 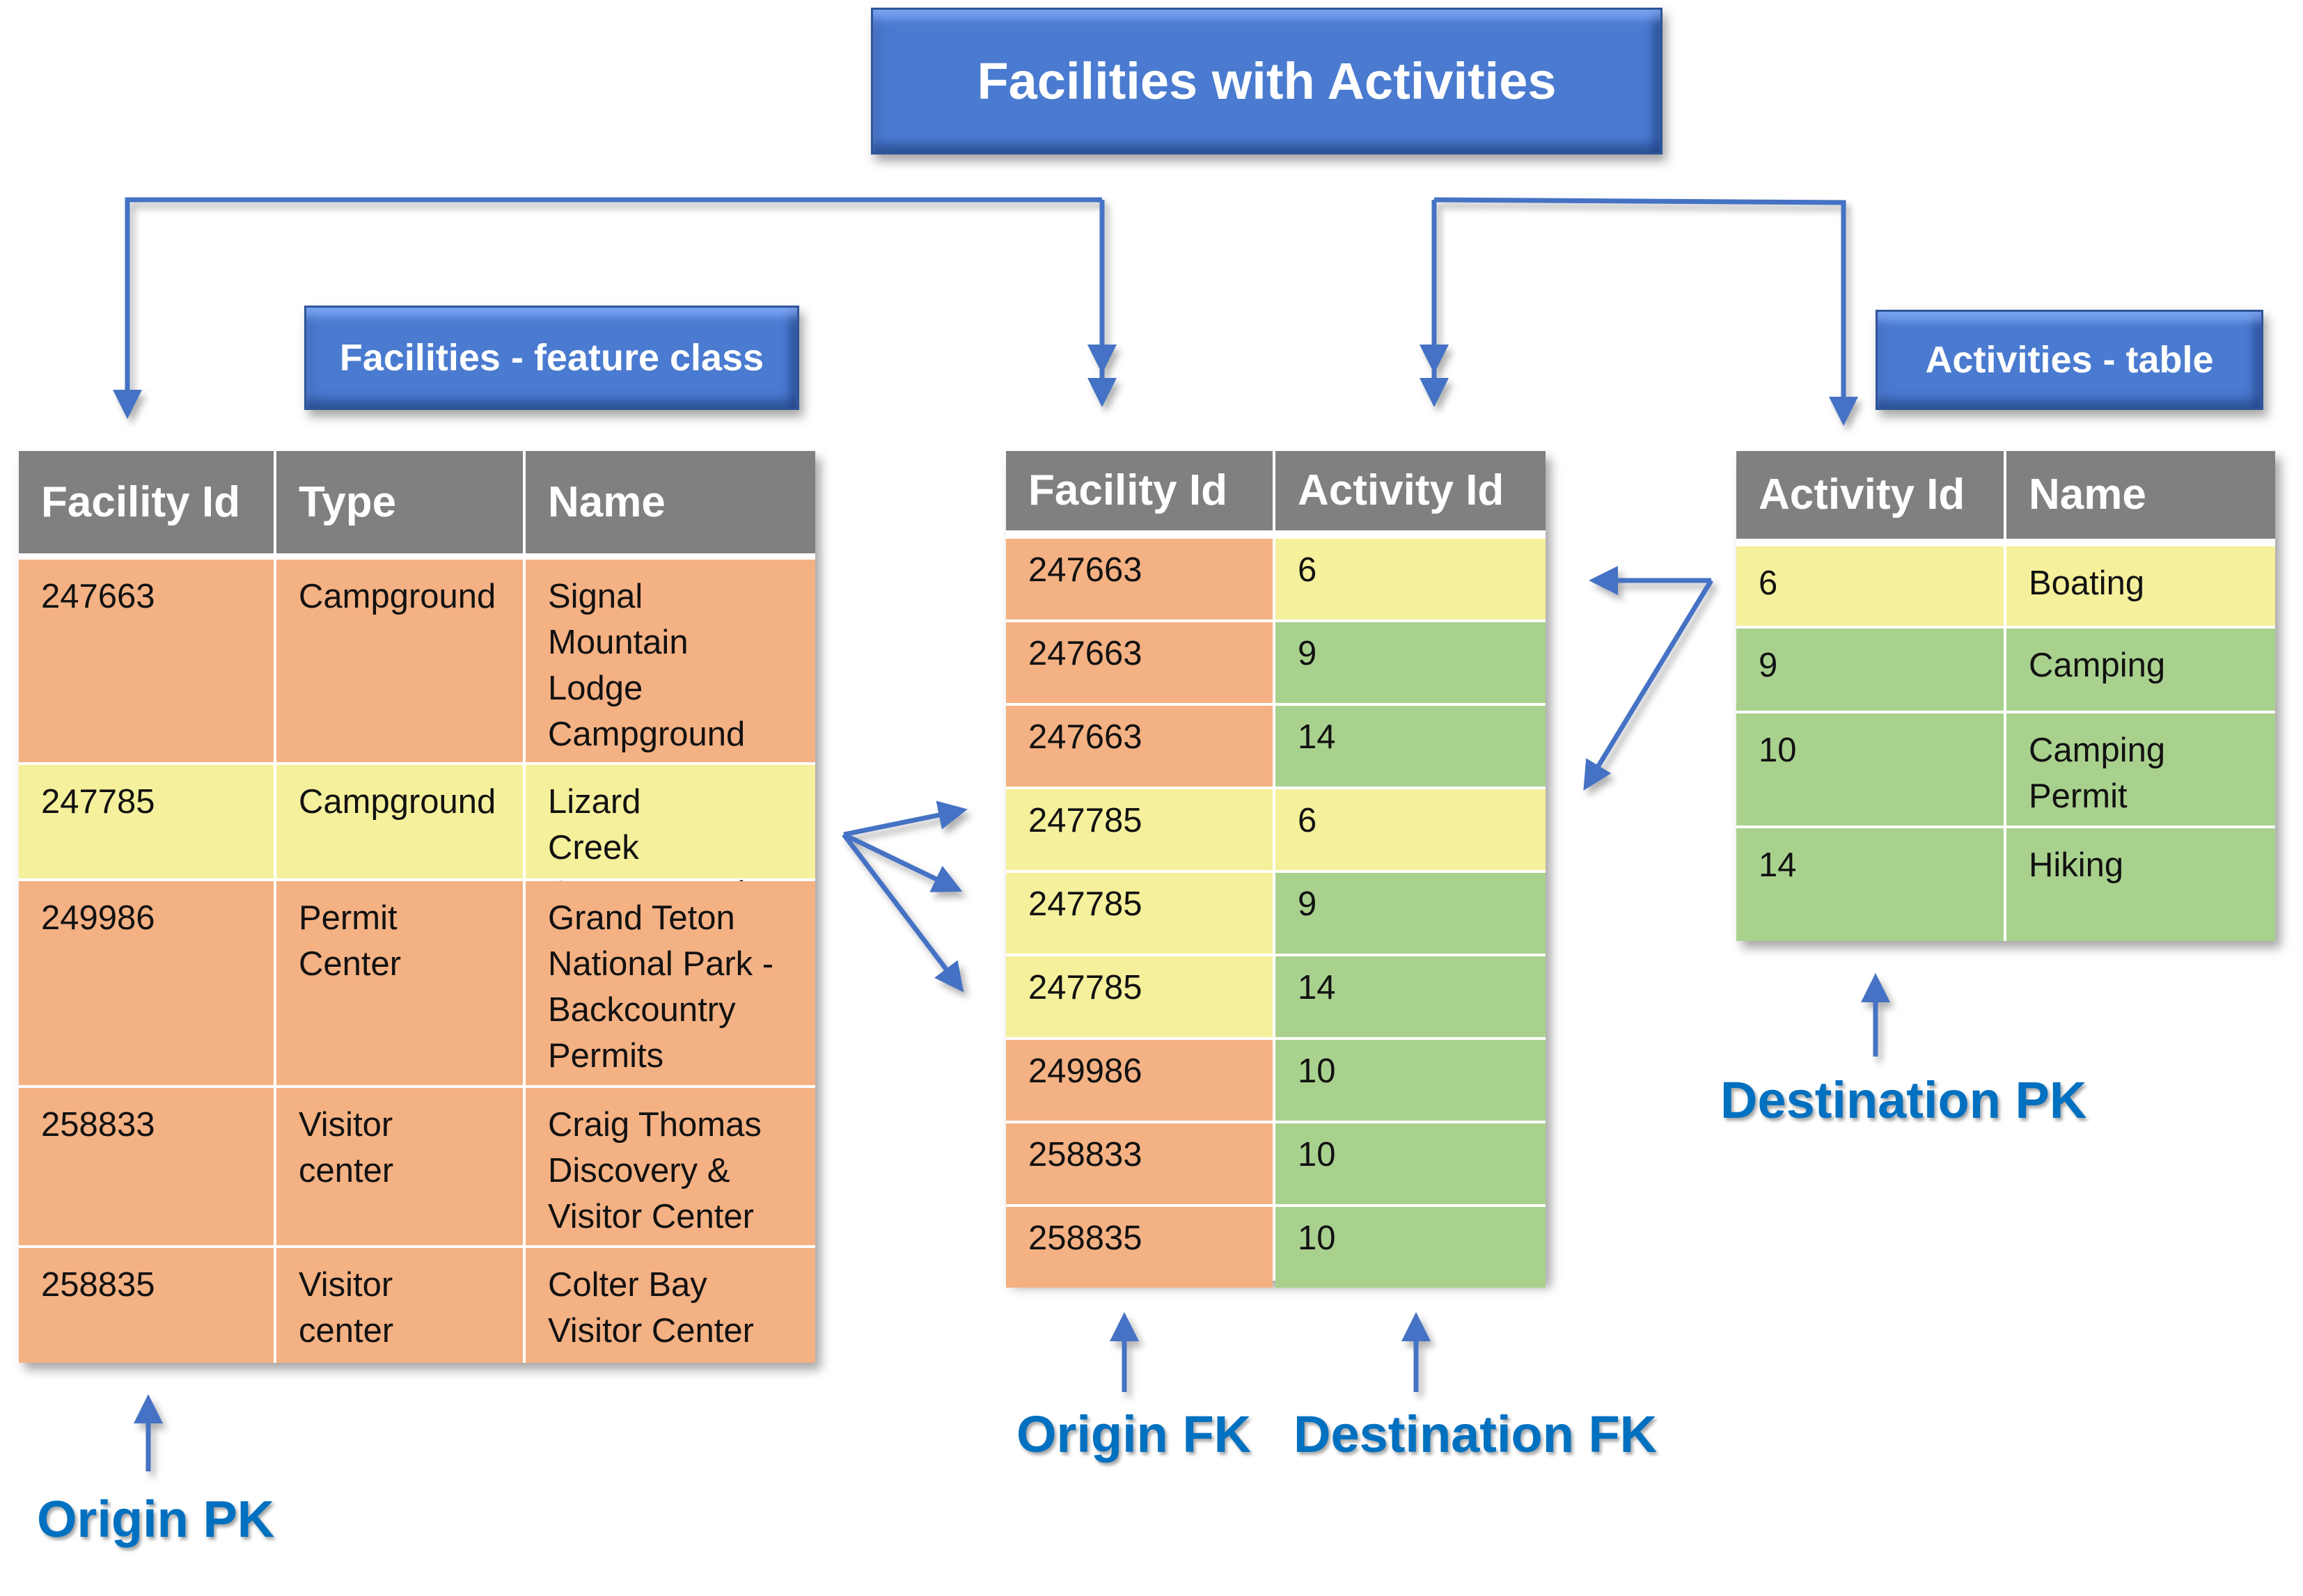 What do you see at coordinates (156, 1519) in the screenshot?
I see `origin-pk-label: Origin PK` at bounding box center [156, 1519].